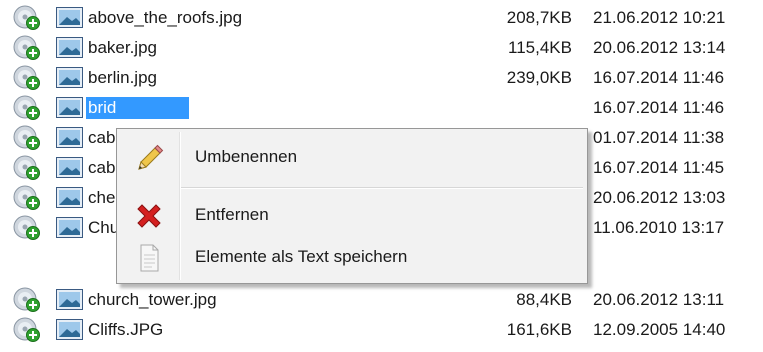  What do you see at coordinates (382, 188) in the screenshot?
I see `menu-separator` at bounding box center [382, 188].